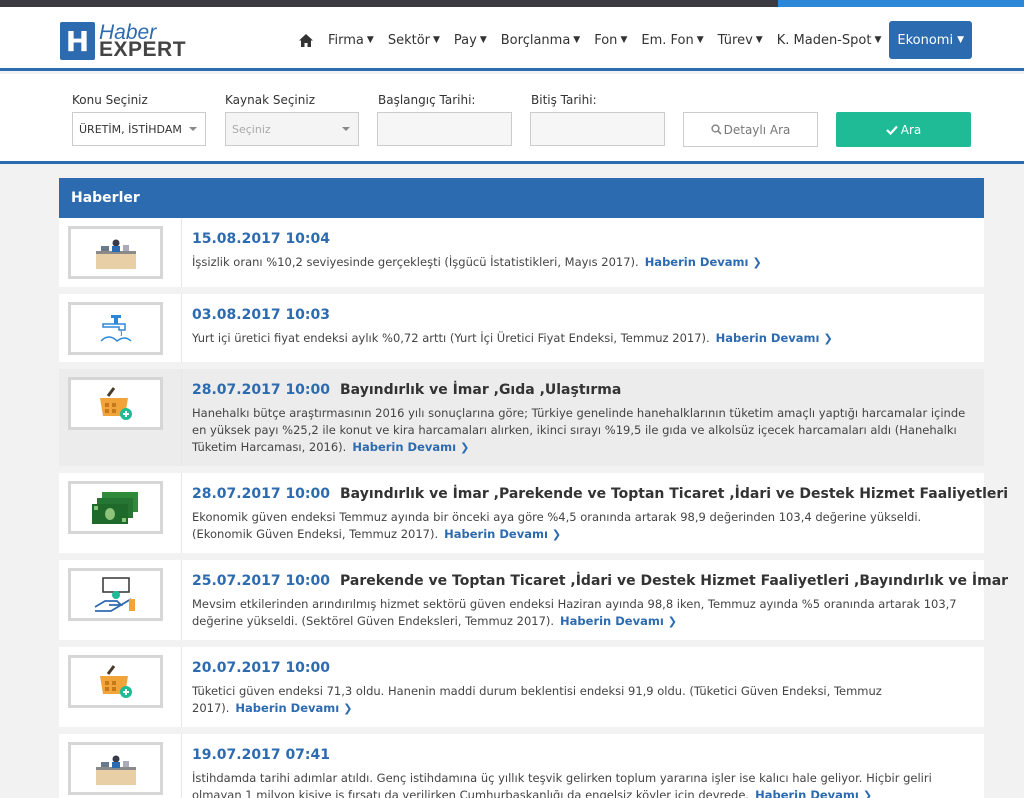 The image size is (1024, 798). I want to click on brand-logo: H Haber EXPERT, so click(123, 41).